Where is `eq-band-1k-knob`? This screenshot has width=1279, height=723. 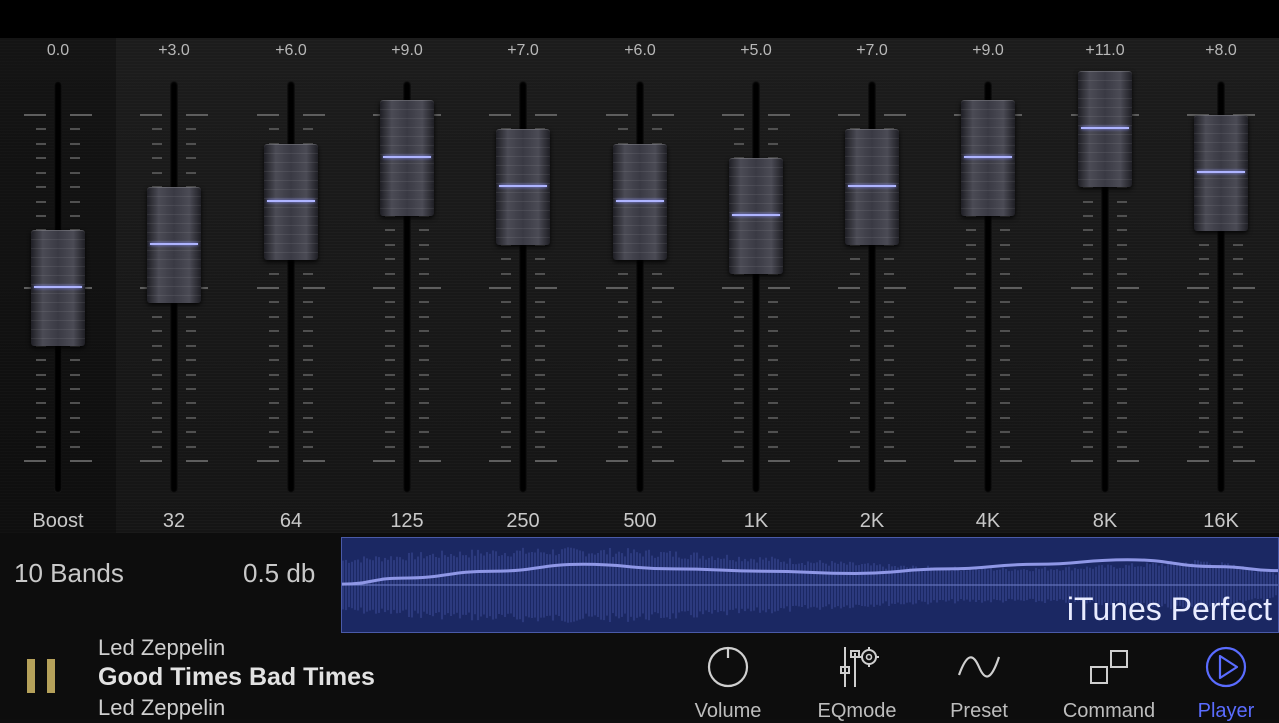
eq-band-1k-knob is located at coordinates (756, 216).